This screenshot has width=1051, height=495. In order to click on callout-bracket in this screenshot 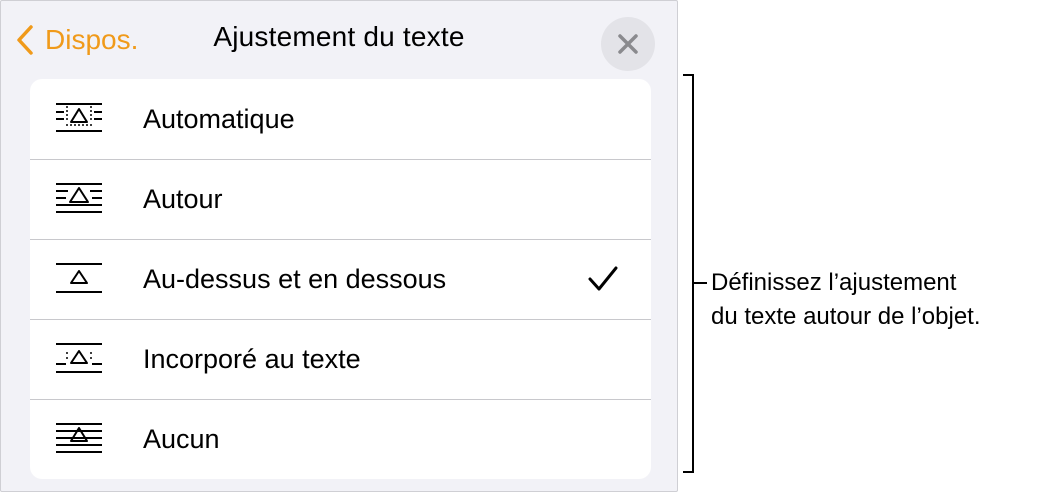, I will do `click(689, 273)`.